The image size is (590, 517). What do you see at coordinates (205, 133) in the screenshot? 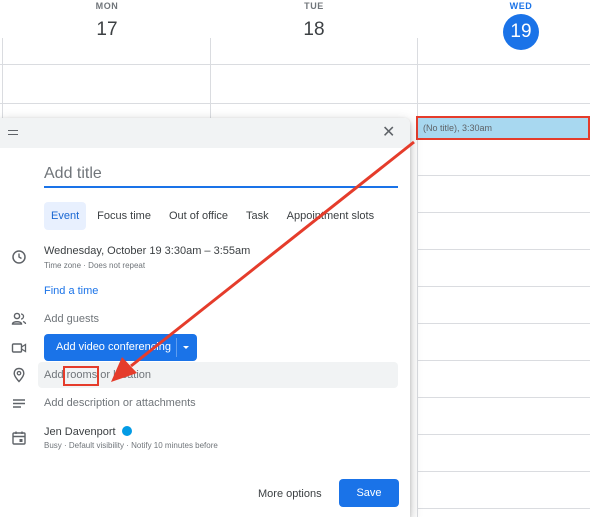
I see `dialog-header: ✕` at bounding box center [205, 133].